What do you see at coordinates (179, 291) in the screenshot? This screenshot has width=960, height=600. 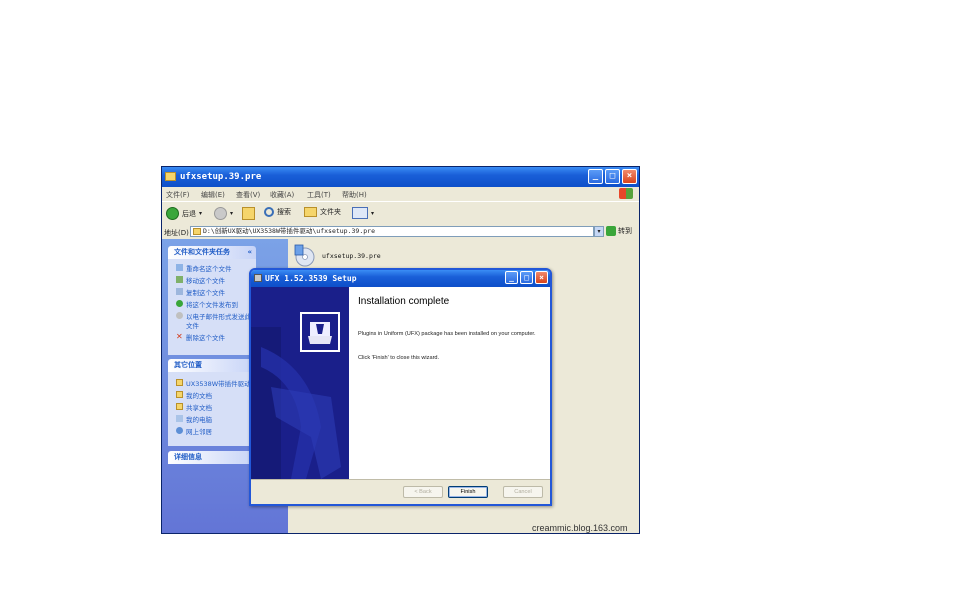 I see `copy-icon` at bounding box center [179, 291].